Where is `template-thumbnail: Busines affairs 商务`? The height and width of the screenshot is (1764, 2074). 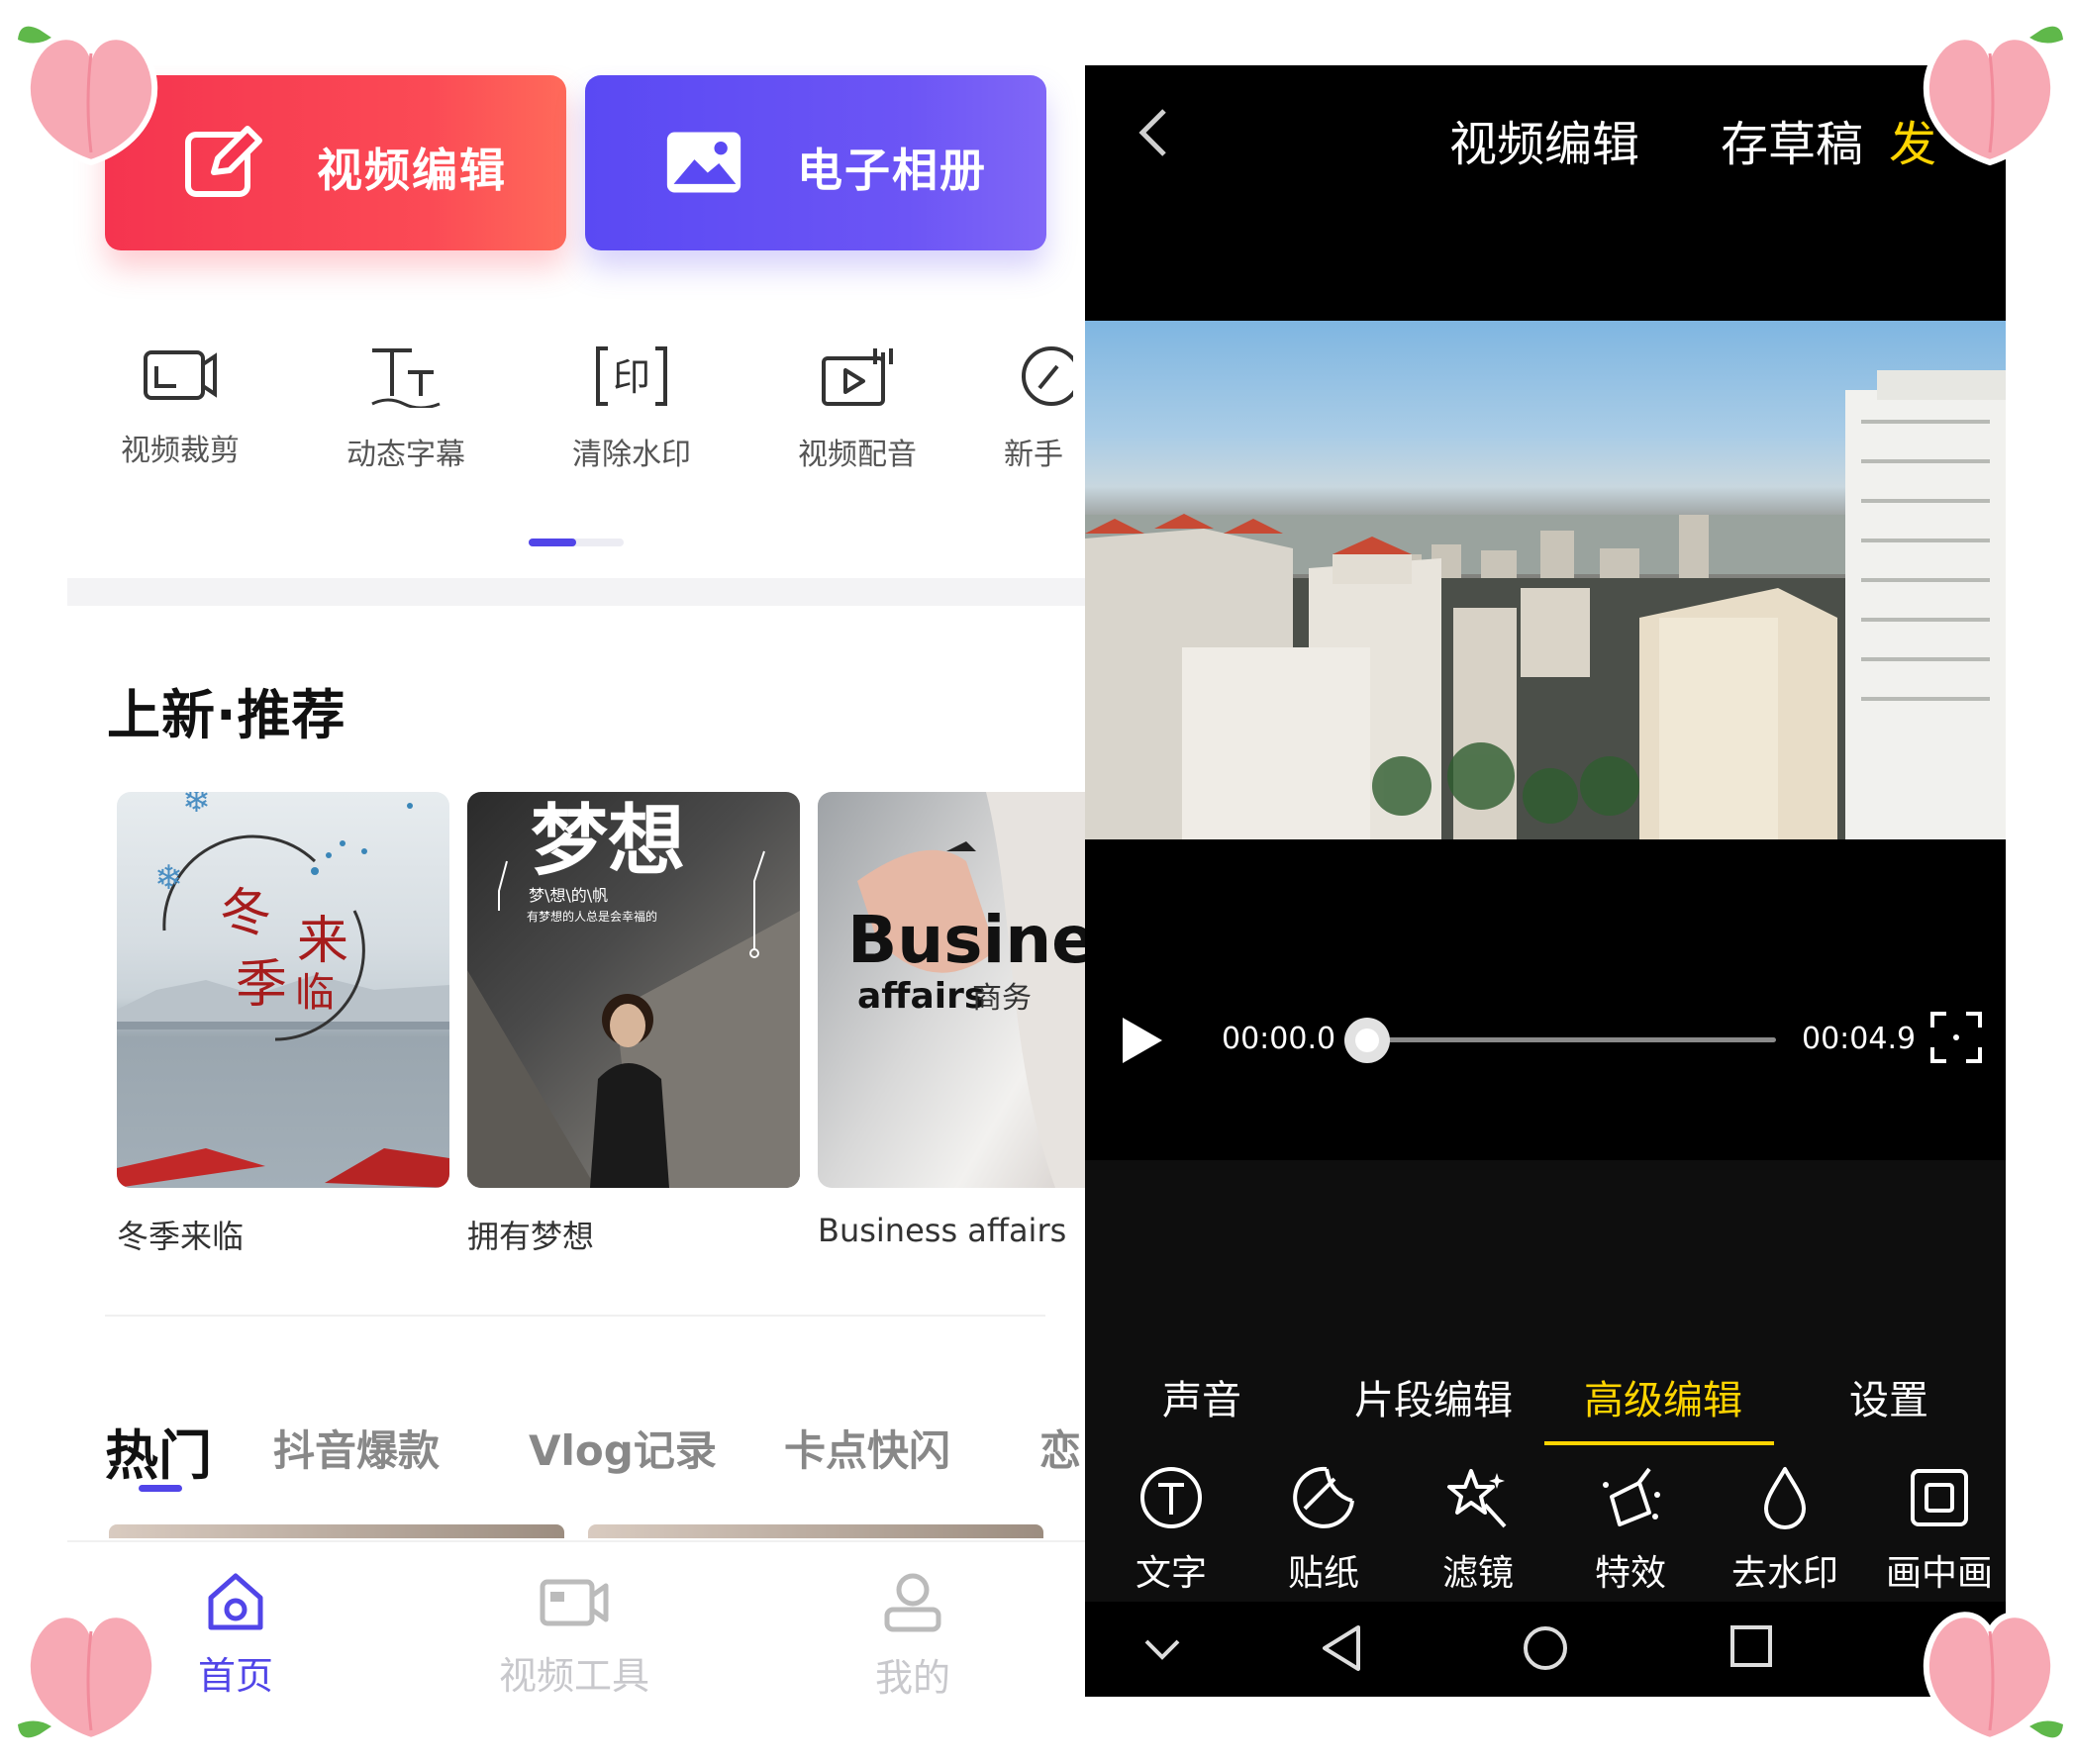
template-thumbnail: Busines affairs 商务 is located at coordinates (966, 990).